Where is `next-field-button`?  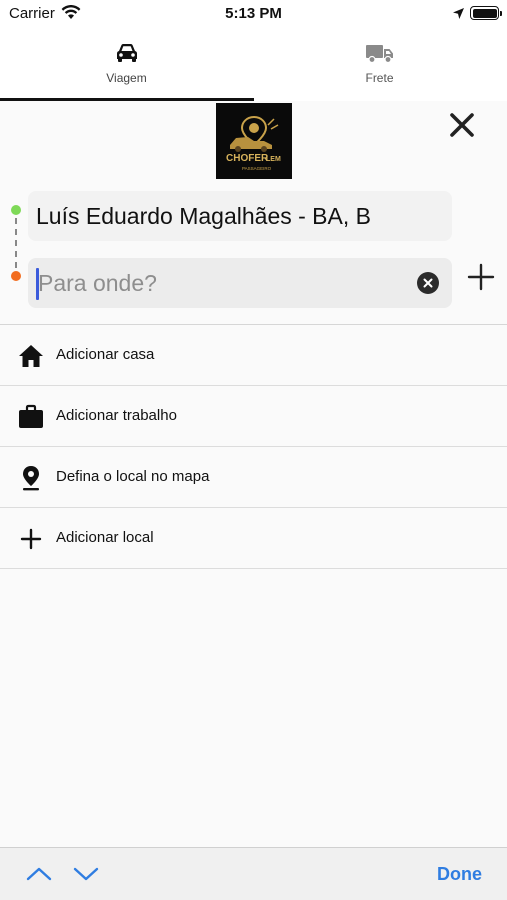 next-field-button is located at coordinates (86, 874).